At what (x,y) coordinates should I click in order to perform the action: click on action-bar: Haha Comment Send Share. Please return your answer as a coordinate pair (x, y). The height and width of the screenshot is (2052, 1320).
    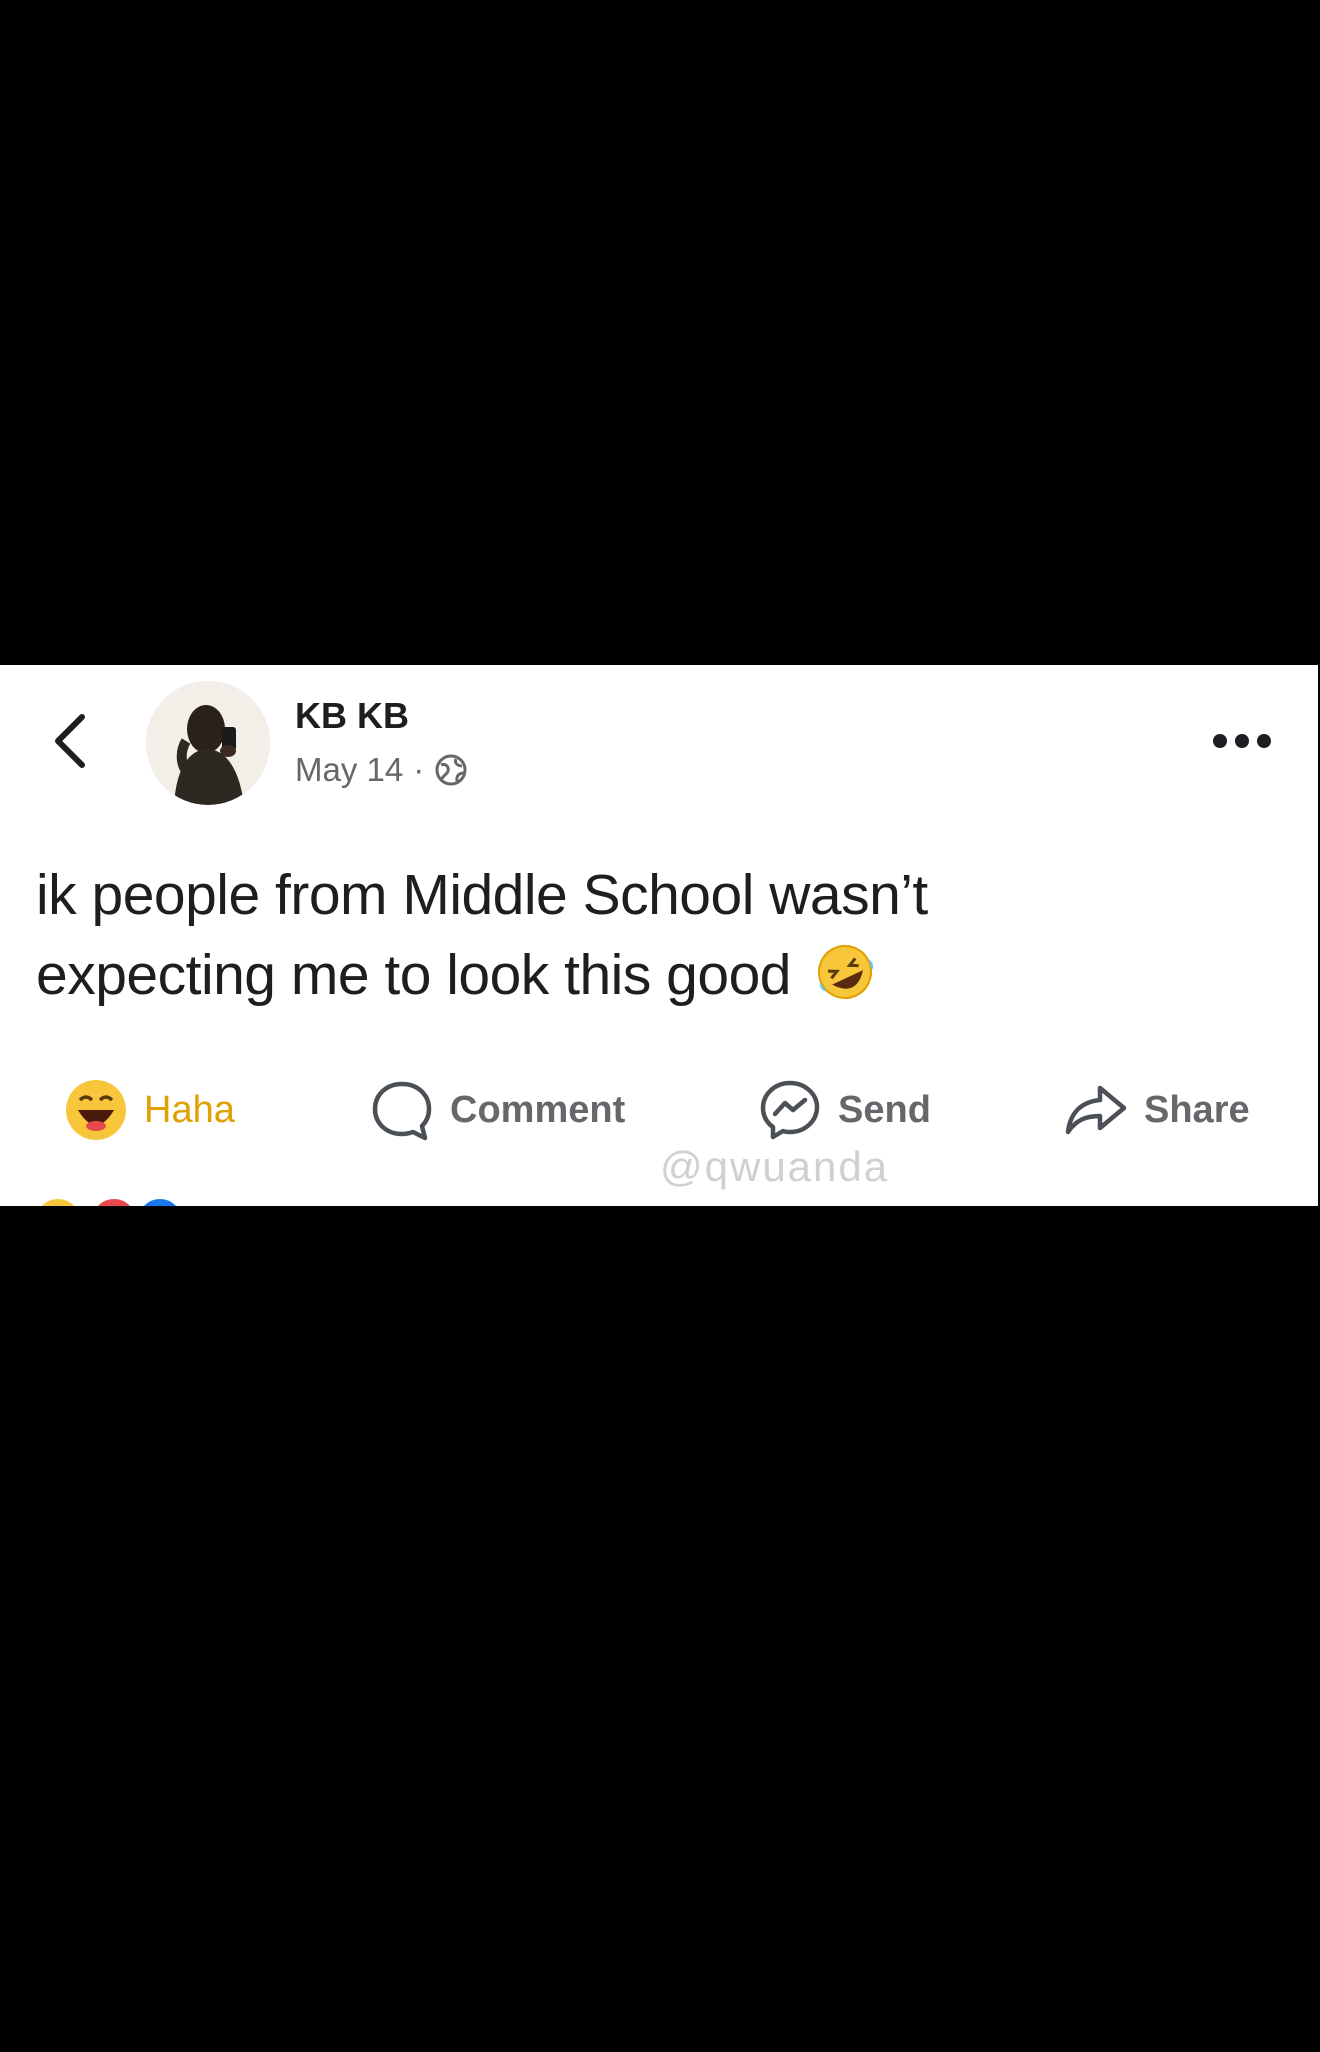
    Looking at the image, I should click on (659, 1110).